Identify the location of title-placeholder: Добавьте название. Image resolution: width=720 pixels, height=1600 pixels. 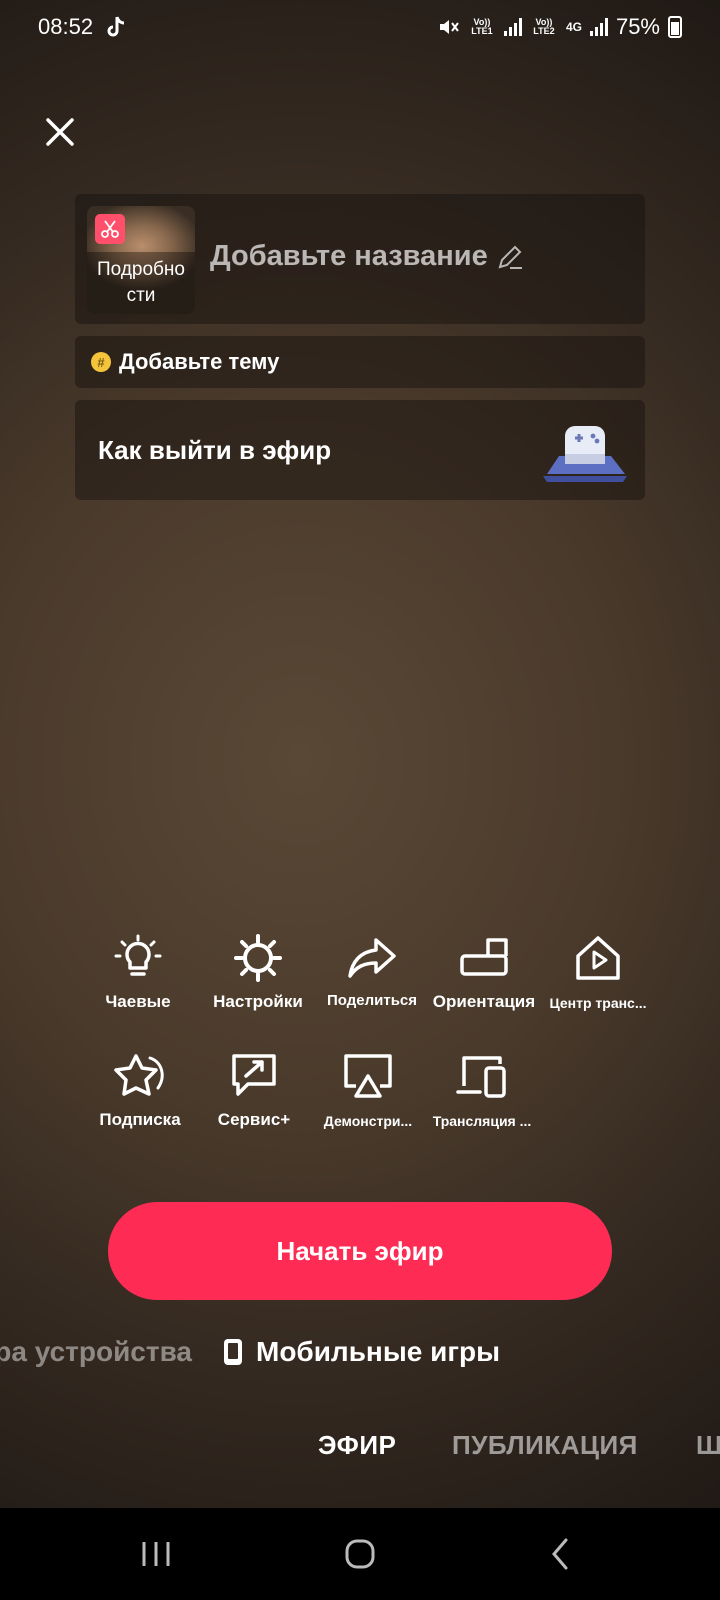
(349, 256).